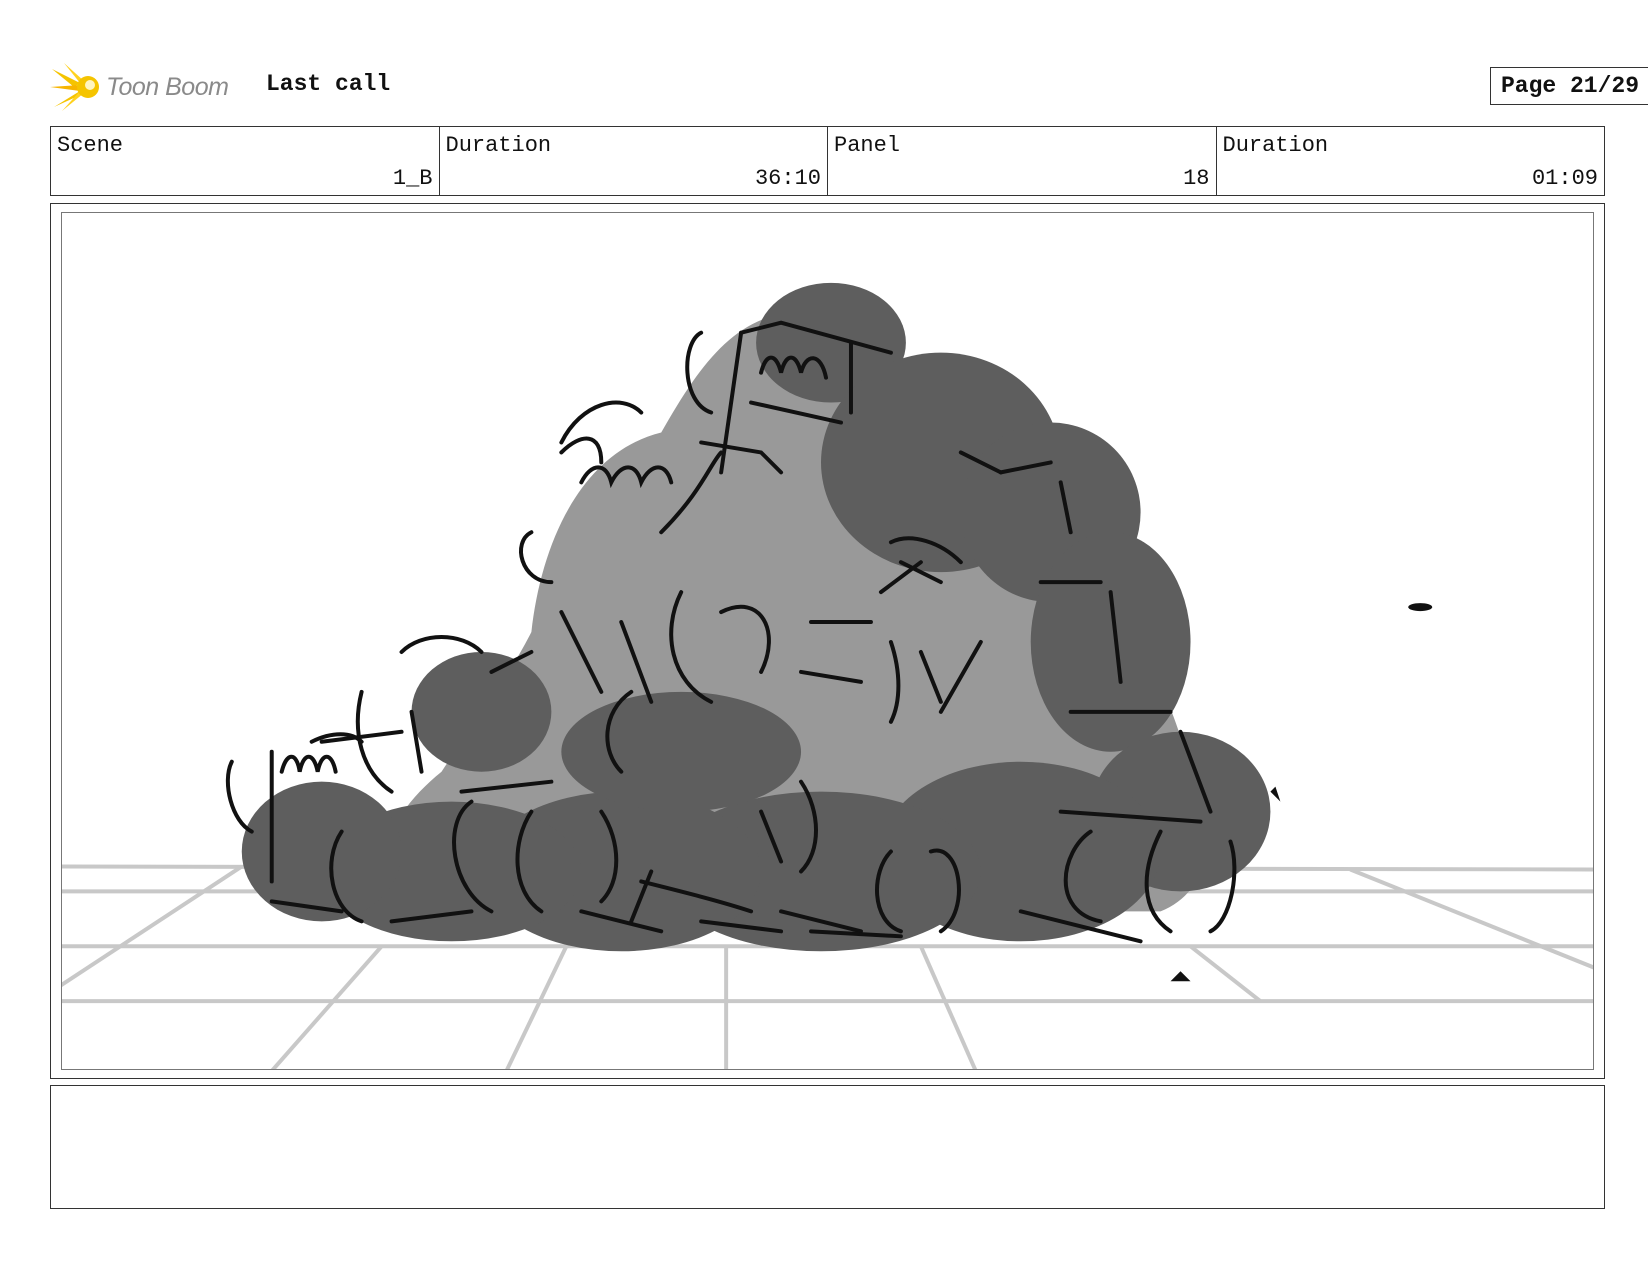 Image resolution: width=1648 pixels, height=1276 pixels. I want to click on scene-duration-value: 36:10, so click(787, 178).